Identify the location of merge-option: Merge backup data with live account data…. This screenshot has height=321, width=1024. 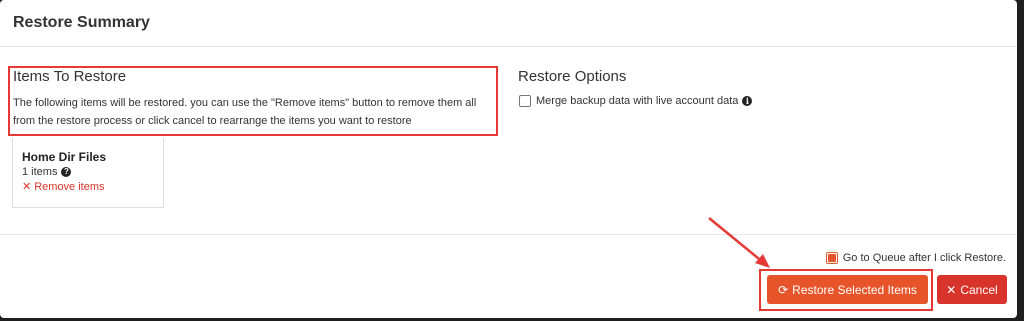
(636, 101).